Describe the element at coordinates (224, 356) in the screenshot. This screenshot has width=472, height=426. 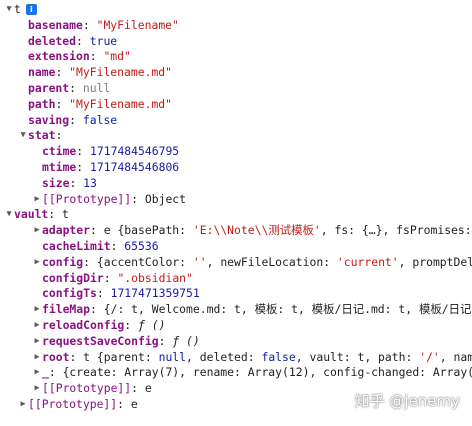
I see `property-value-mid: , deleted:` at that location.